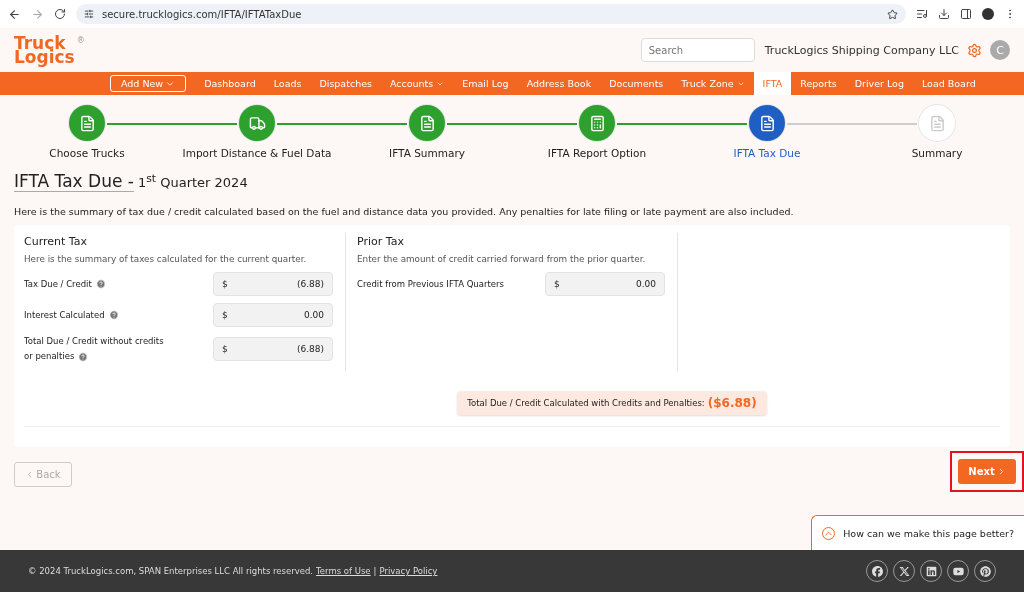  I want to click on nav-link: Accounts, so click(417, 83).